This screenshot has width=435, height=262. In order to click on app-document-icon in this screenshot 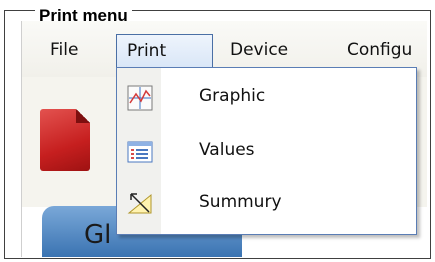, I will do `click(65, 140)`.